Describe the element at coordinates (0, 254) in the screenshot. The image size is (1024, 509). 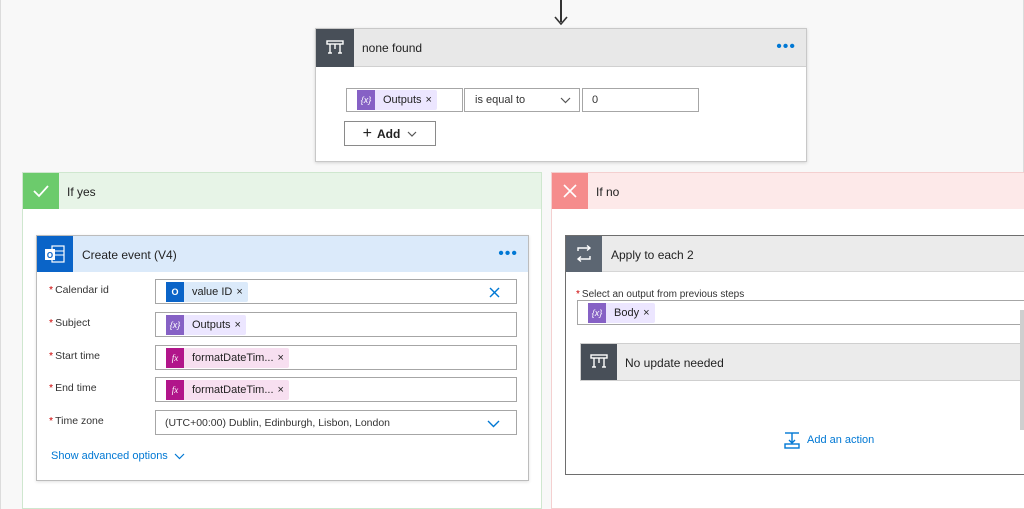
I see `canvas-border-left` at that location.